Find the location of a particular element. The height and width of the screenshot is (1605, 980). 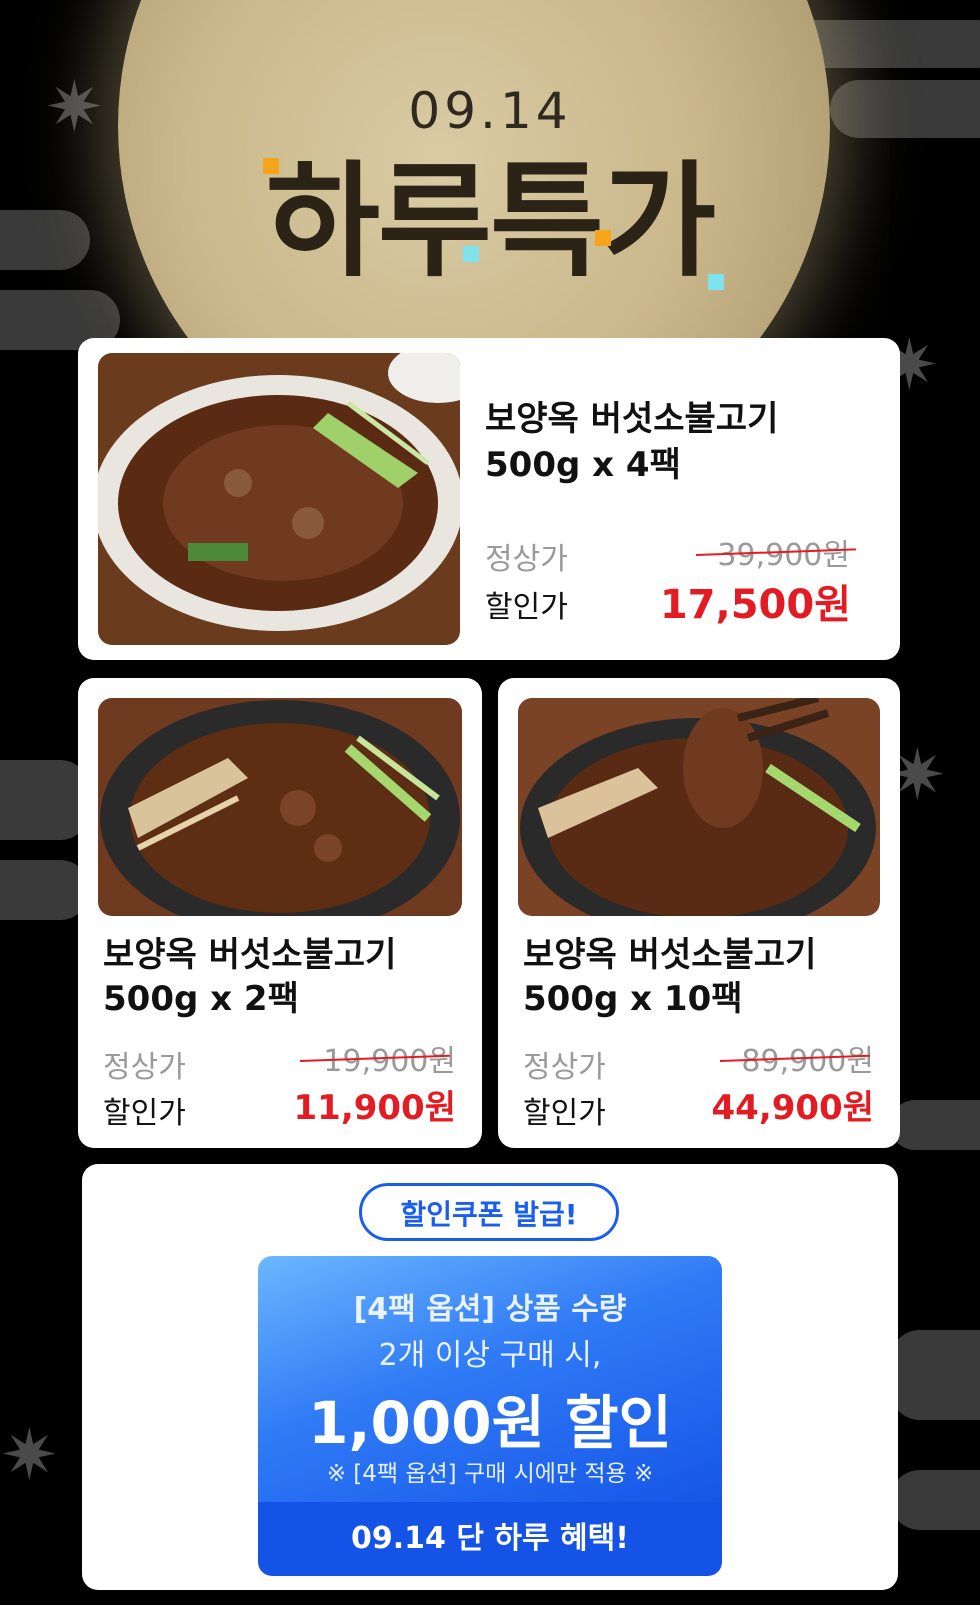

sale-price: 17,500원 is located at coordinates (755, 605).